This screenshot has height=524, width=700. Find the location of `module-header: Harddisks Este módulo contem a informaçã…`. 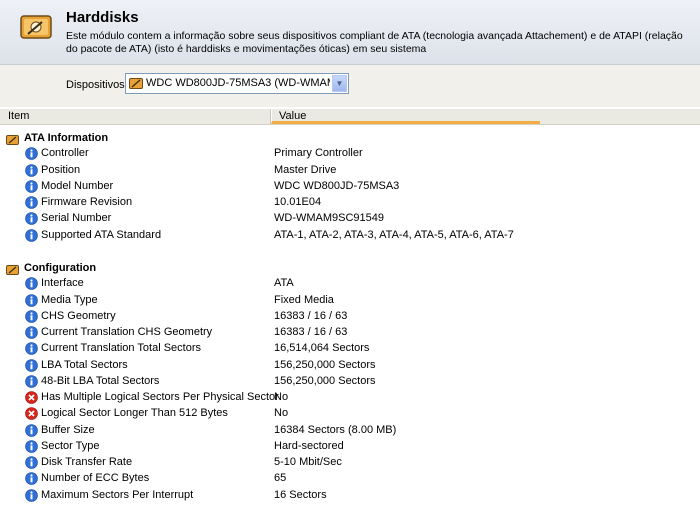

module-header: Harddisks Este módulo contem a informaçã… is located at coordinates (350, 32).